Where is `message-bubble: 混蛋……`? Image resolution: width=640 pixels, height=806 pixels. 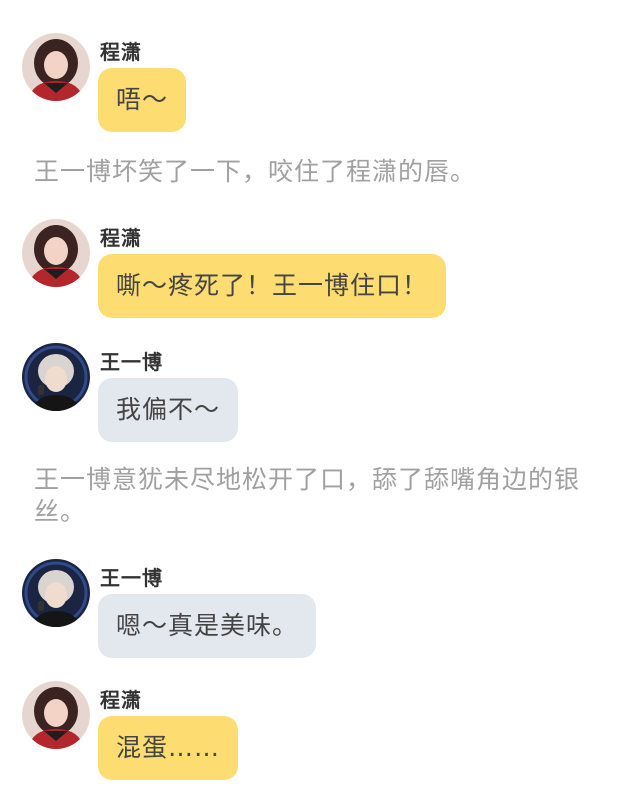
message-bubble: 混蛋…… is located at coordinates (168, 748).